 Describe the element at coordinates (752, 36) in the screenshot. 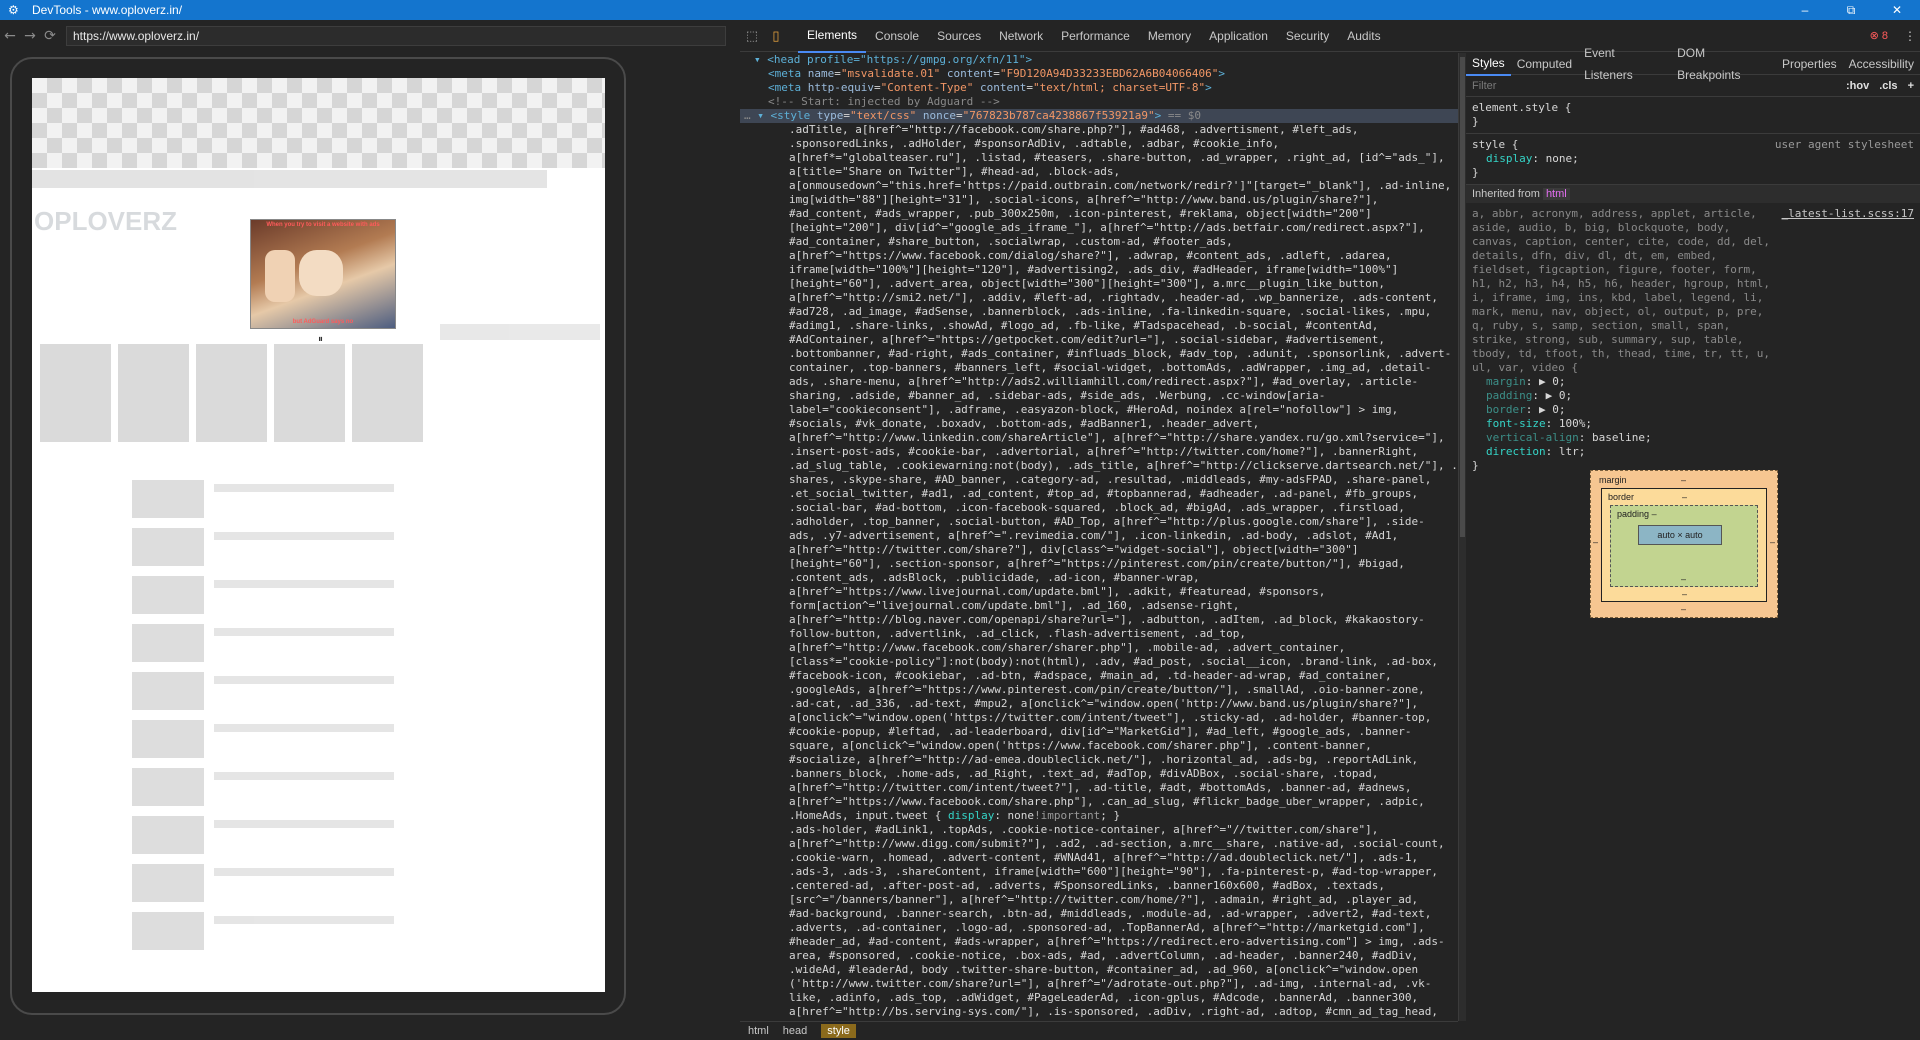

I see `inspect-element-icon: ⬚` at that location.